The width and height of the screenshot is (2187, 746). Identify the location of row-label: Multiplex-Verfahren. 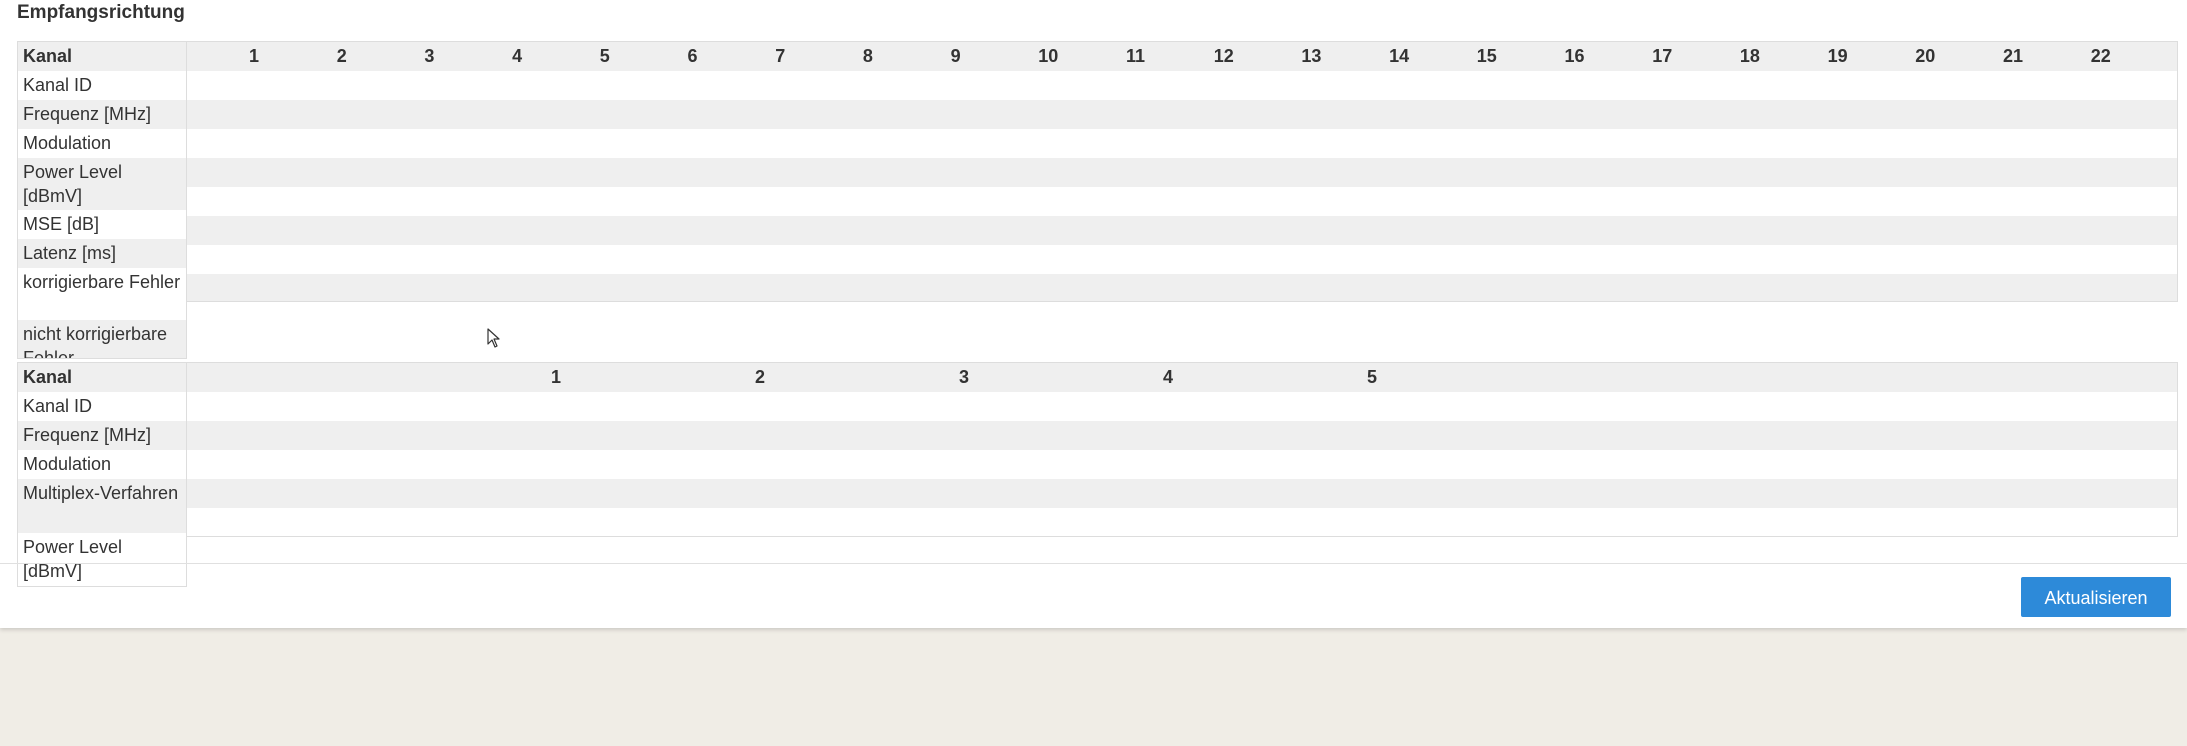
(102, 506).